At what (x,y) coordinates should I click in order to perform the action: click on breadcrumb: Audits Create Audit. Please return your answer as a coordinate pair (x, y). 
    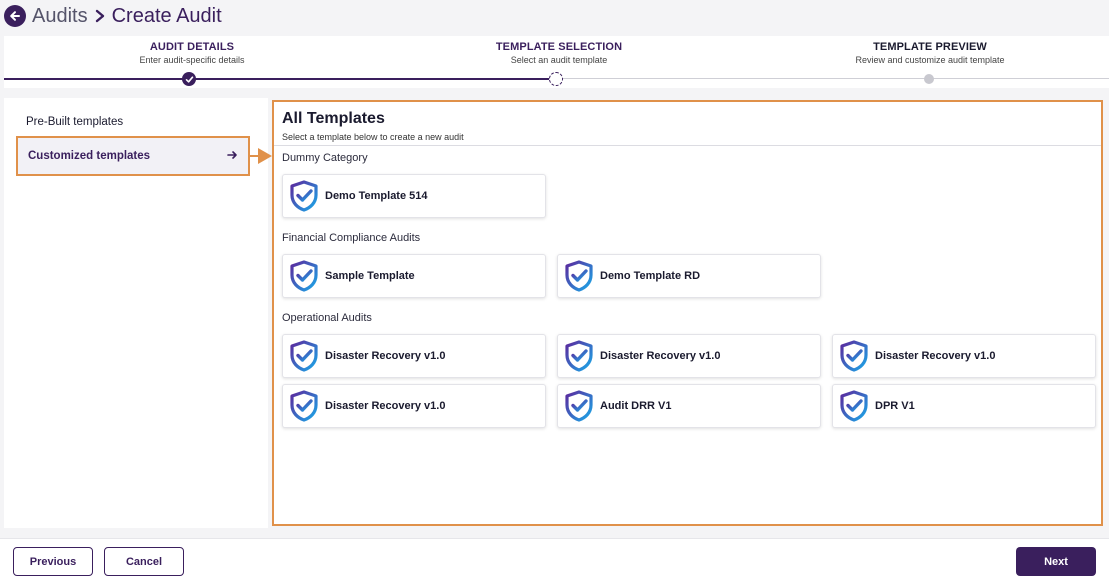
    Looking at the image, I should click on (127, 16).